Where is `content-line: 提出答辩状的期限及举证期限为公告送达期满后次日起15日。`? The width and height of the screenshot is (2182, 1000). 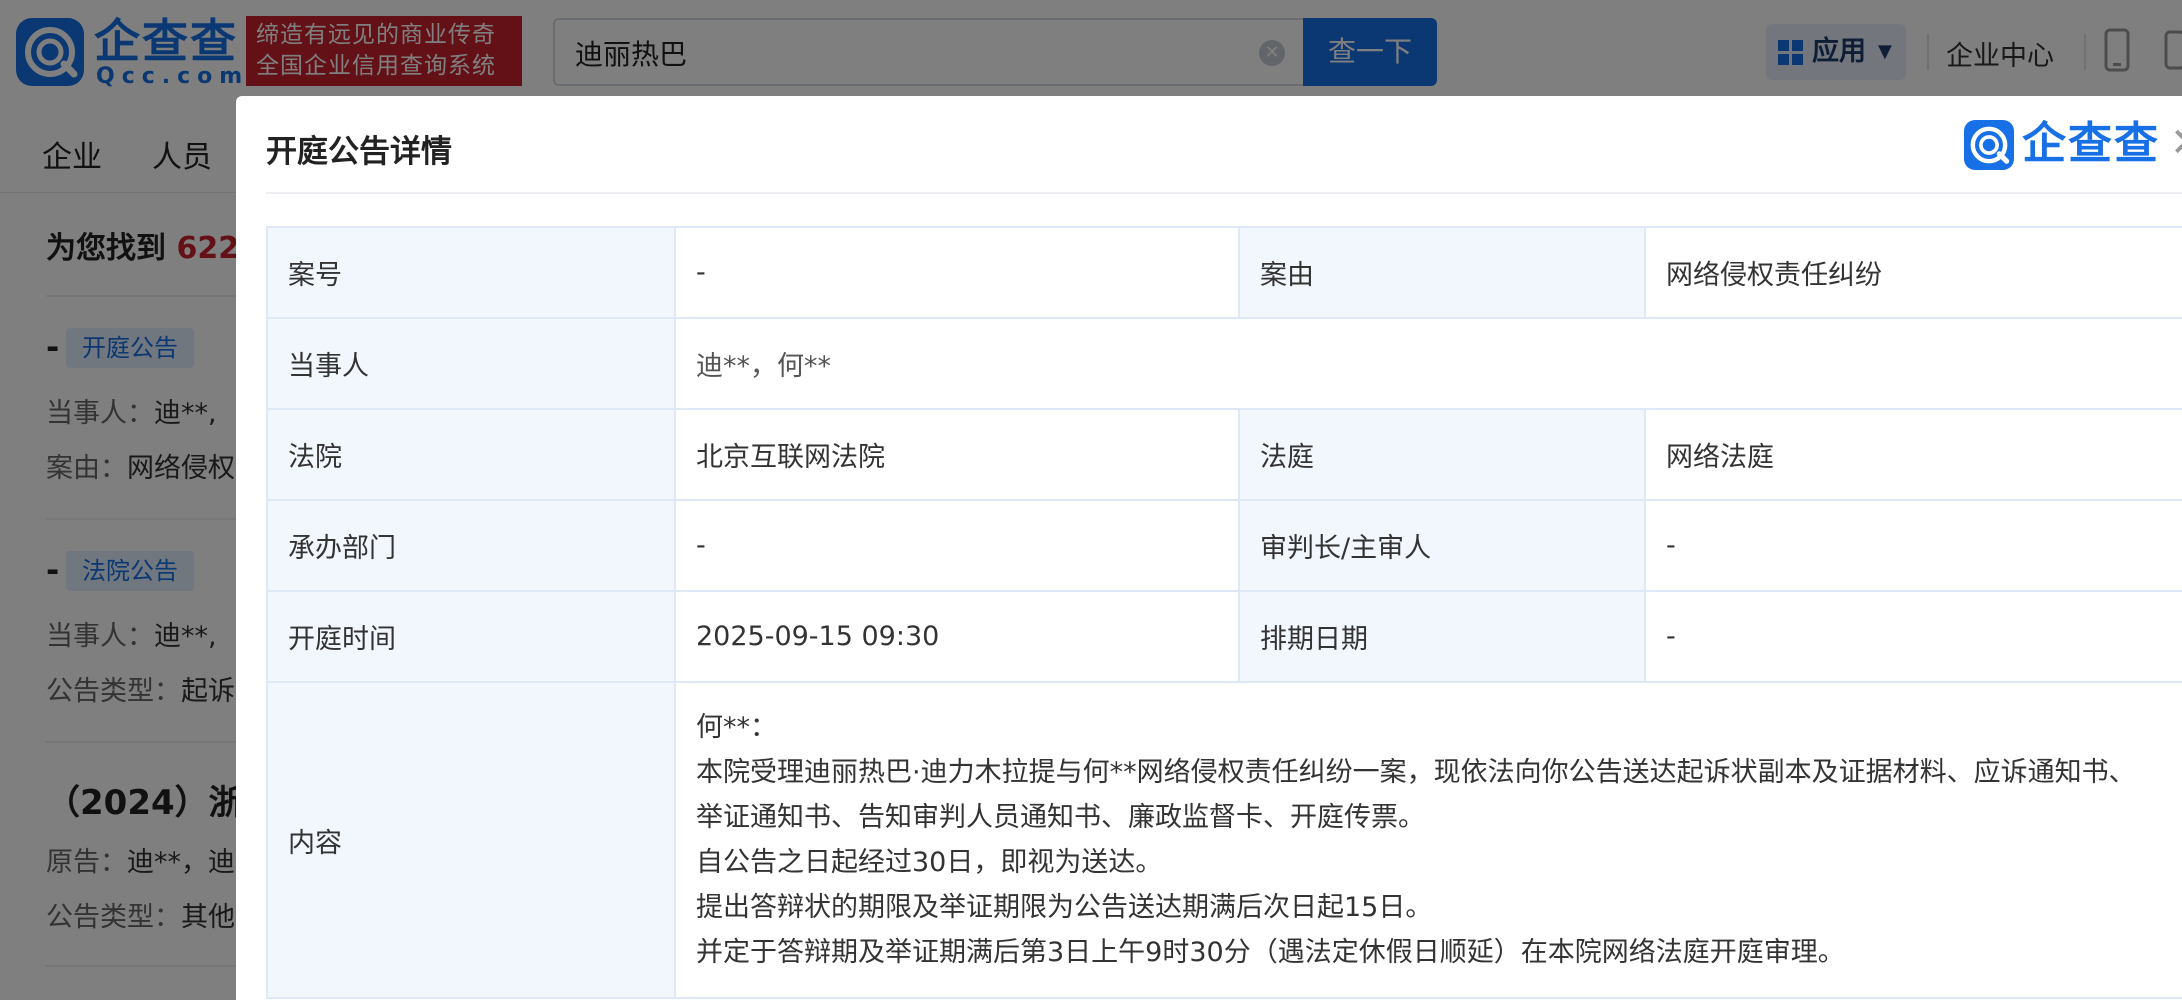
content-line: 提出答辩状的期限及举证期限为公告送达期满后次日起15日。 is located at coordinates (1064, 907).